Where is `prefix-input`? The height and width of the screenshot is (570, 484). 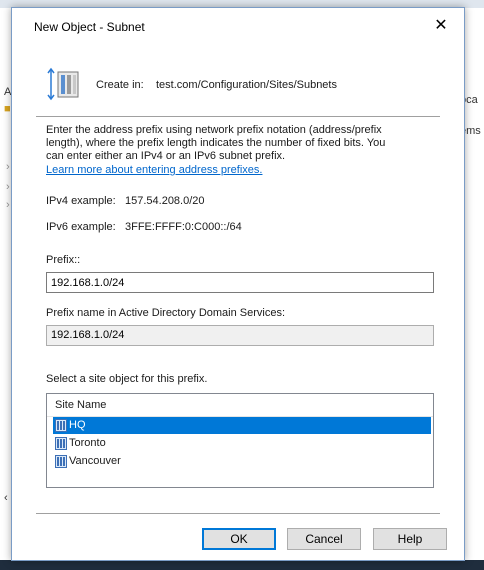 prefix-input is located at coordinates (240, 282).